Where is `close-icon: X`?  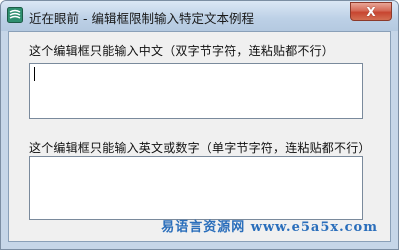
close-icon: X is located at coordinates (371, 11).